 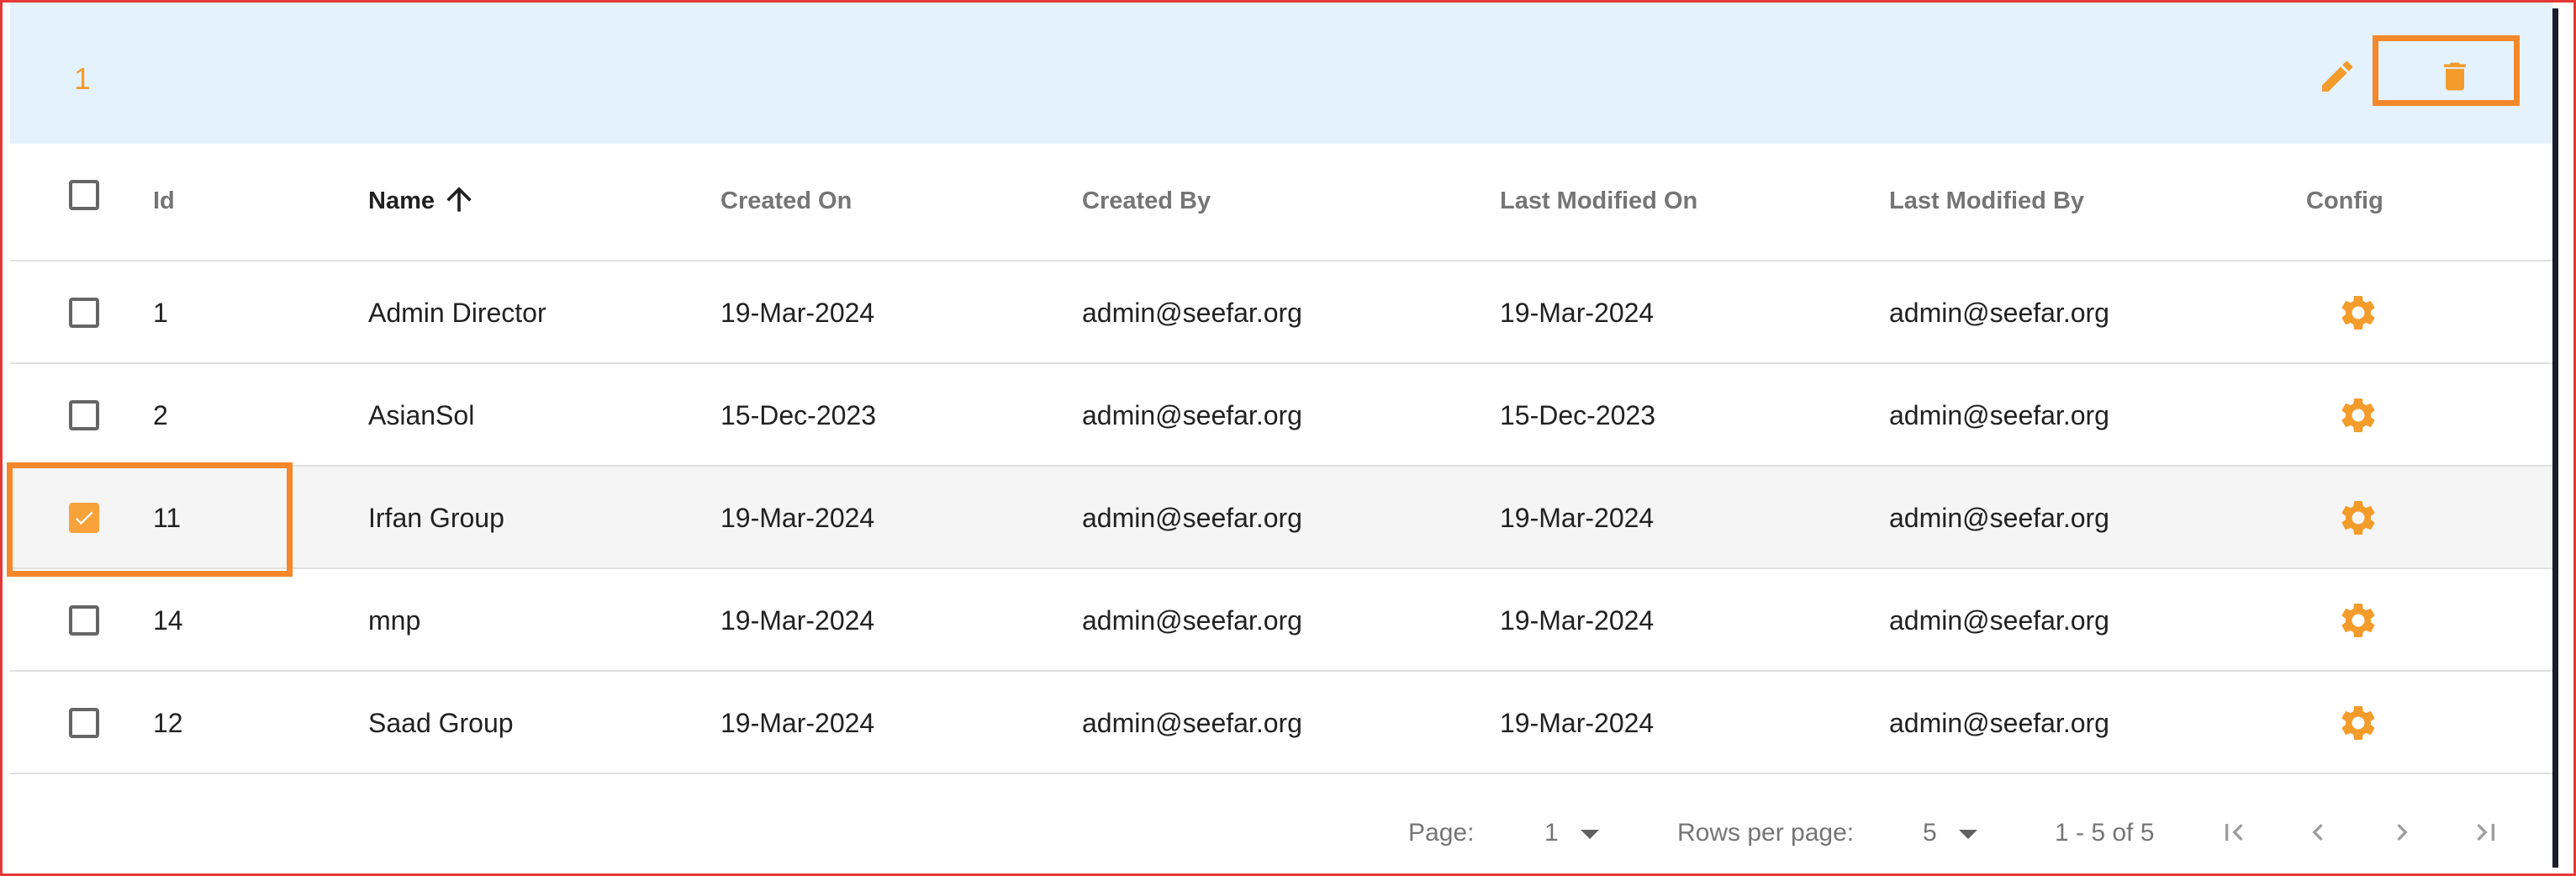 I want to click on scrollbar, so click(x=2555, y=438).